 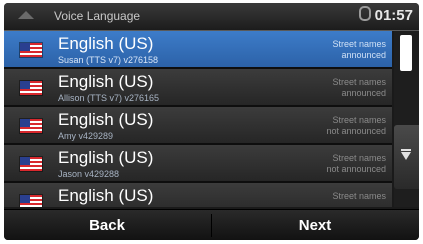 I want to click on up-arrow-icon, so click(x=26, y=15).